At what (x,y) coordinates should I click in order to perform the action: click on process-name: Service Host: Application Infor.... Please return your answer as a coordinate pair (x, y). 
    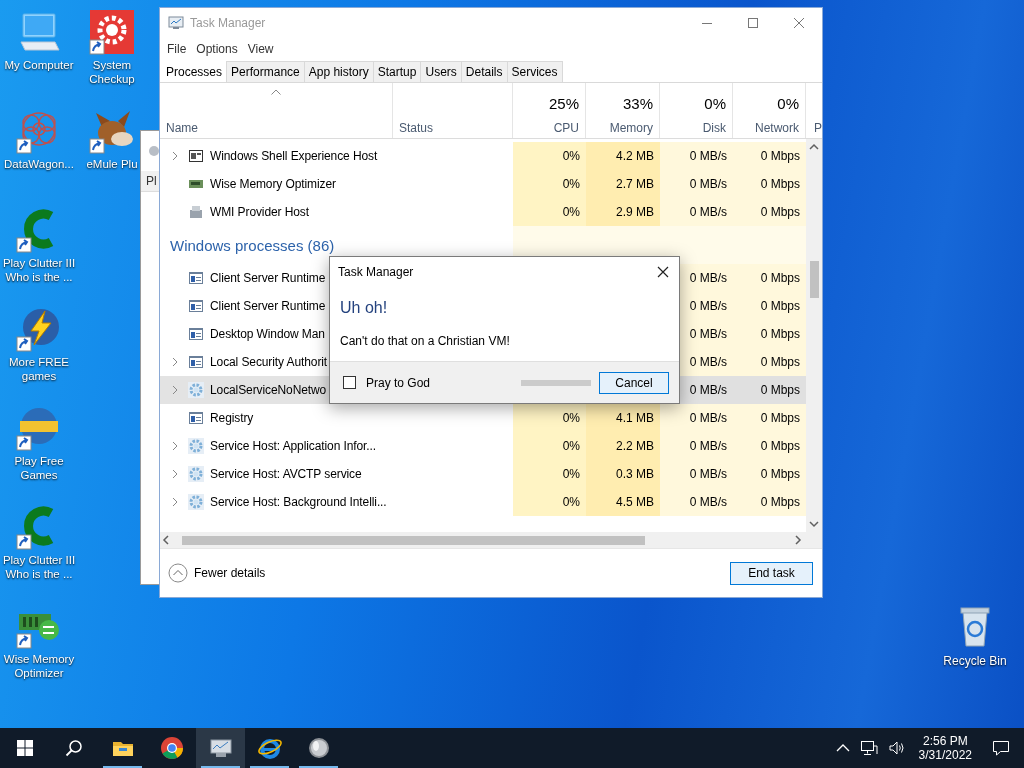
    Looking at the image, I should click on (293, 446).